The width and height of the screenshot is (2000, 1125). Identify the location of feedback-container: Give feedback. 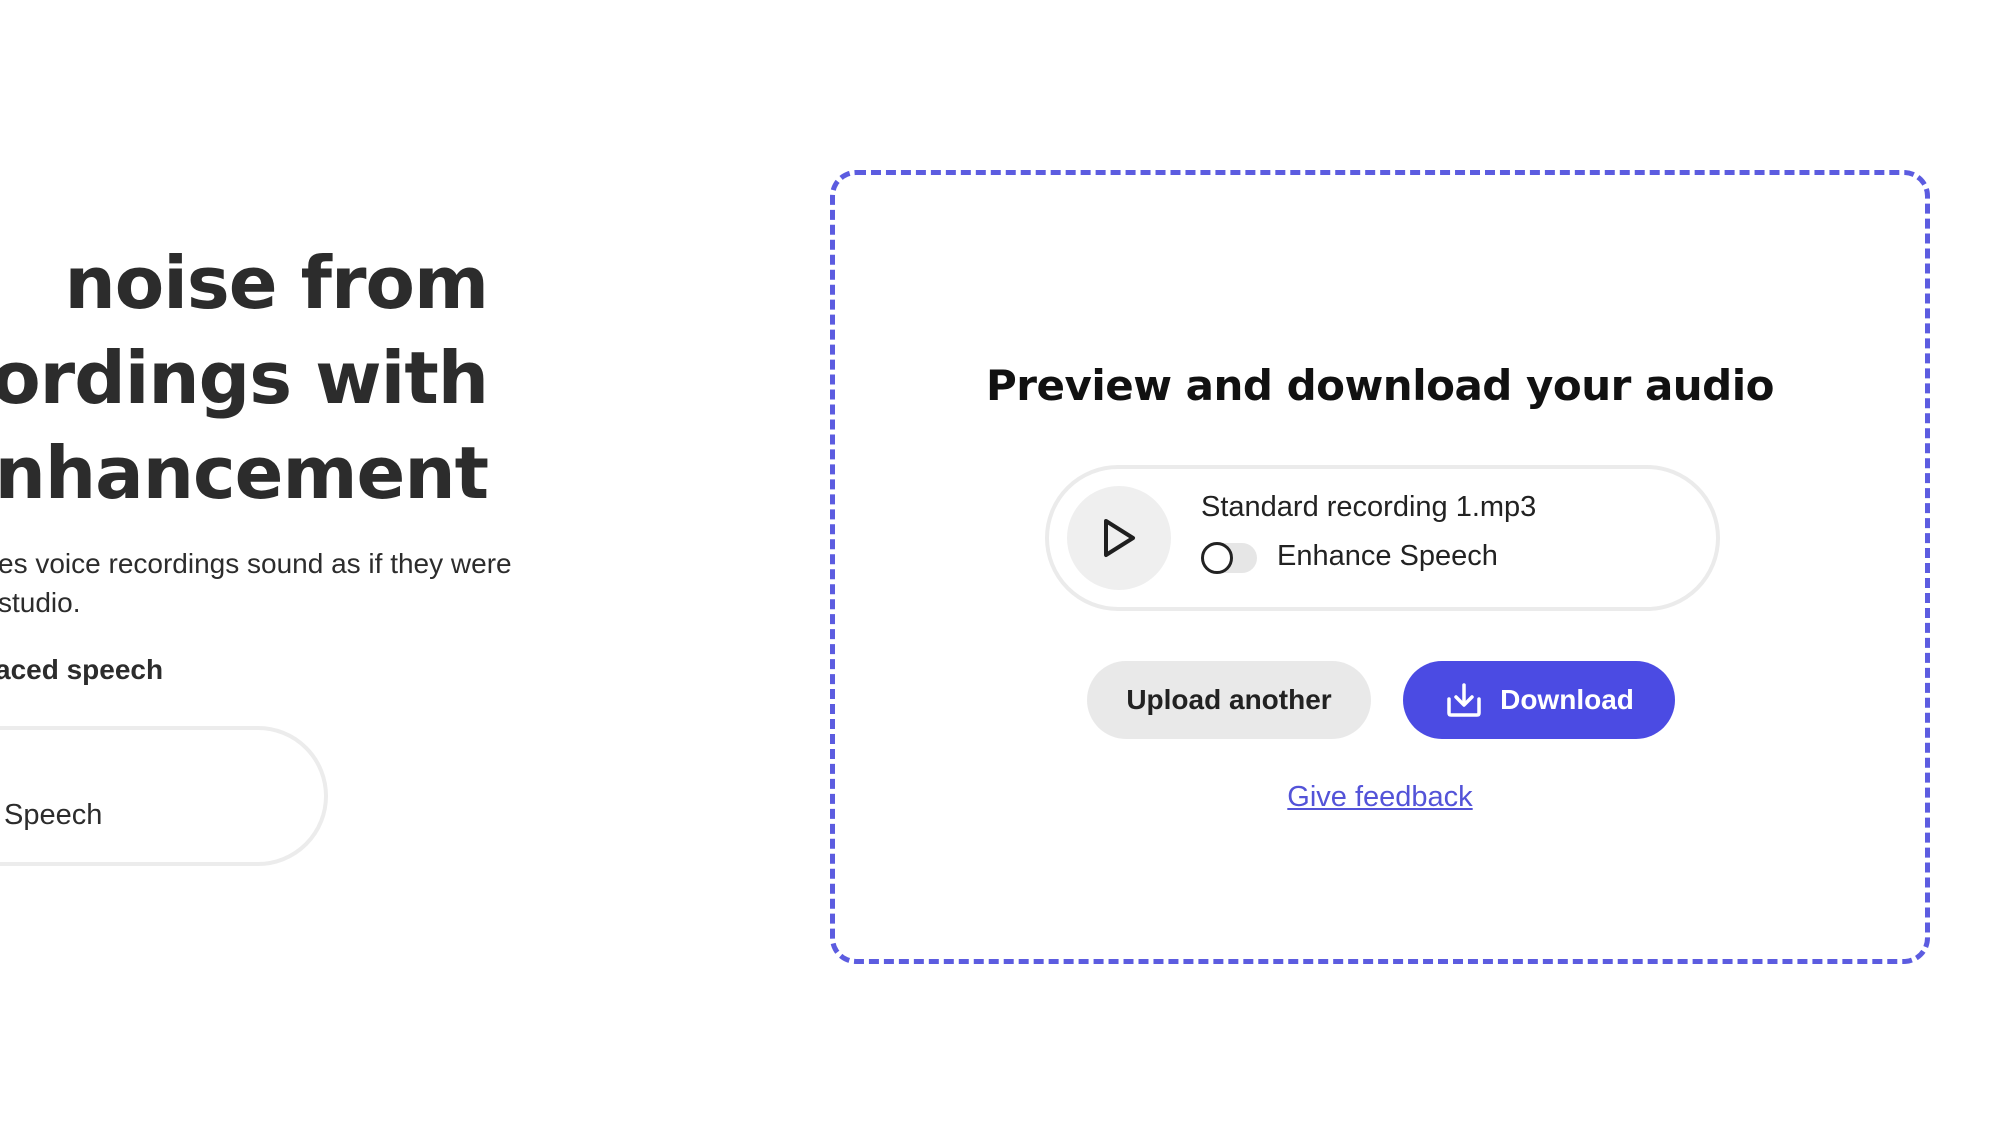
(1380, 797).